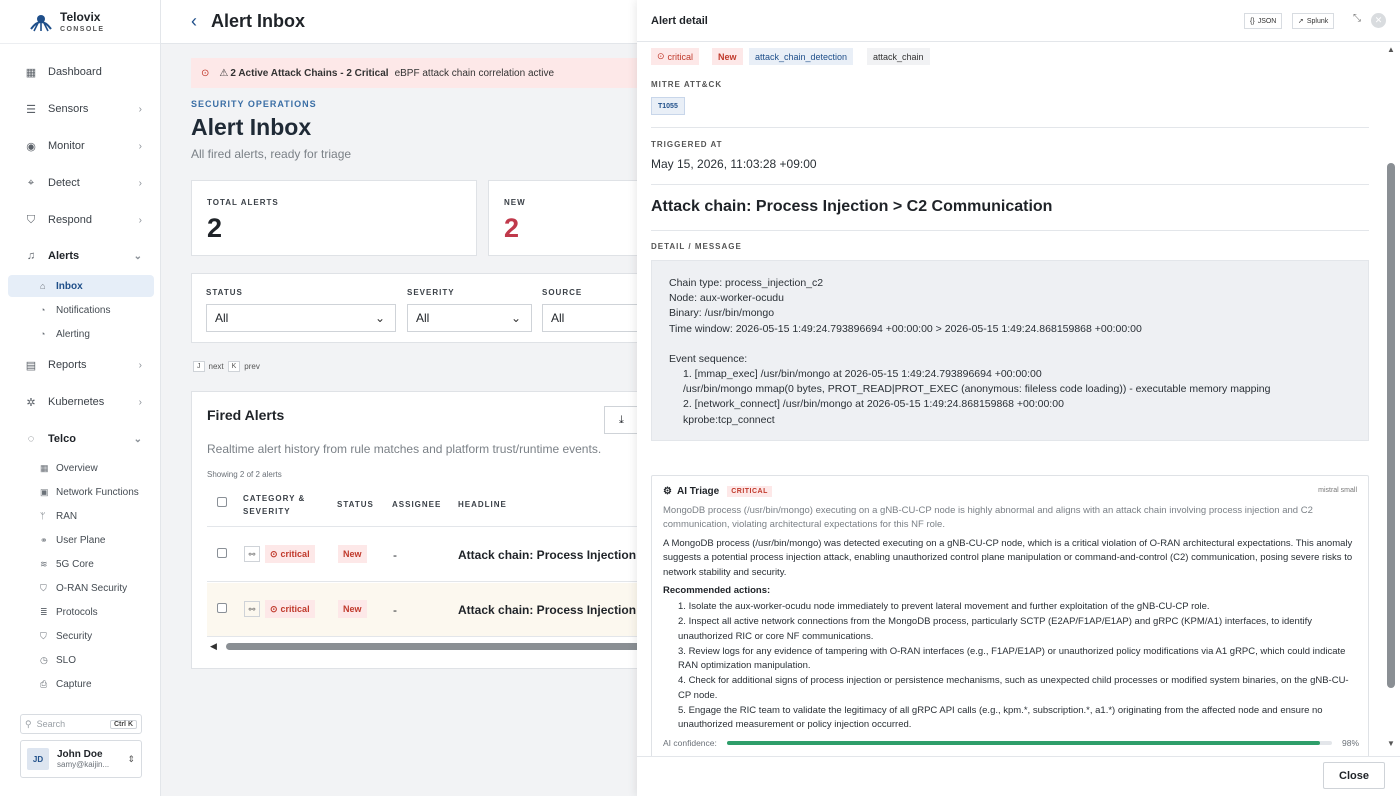  Describe the element at coordinates (81, 516) in the screenshot. I see `sidebar-item-ran: ᛘ RAN` at that location.